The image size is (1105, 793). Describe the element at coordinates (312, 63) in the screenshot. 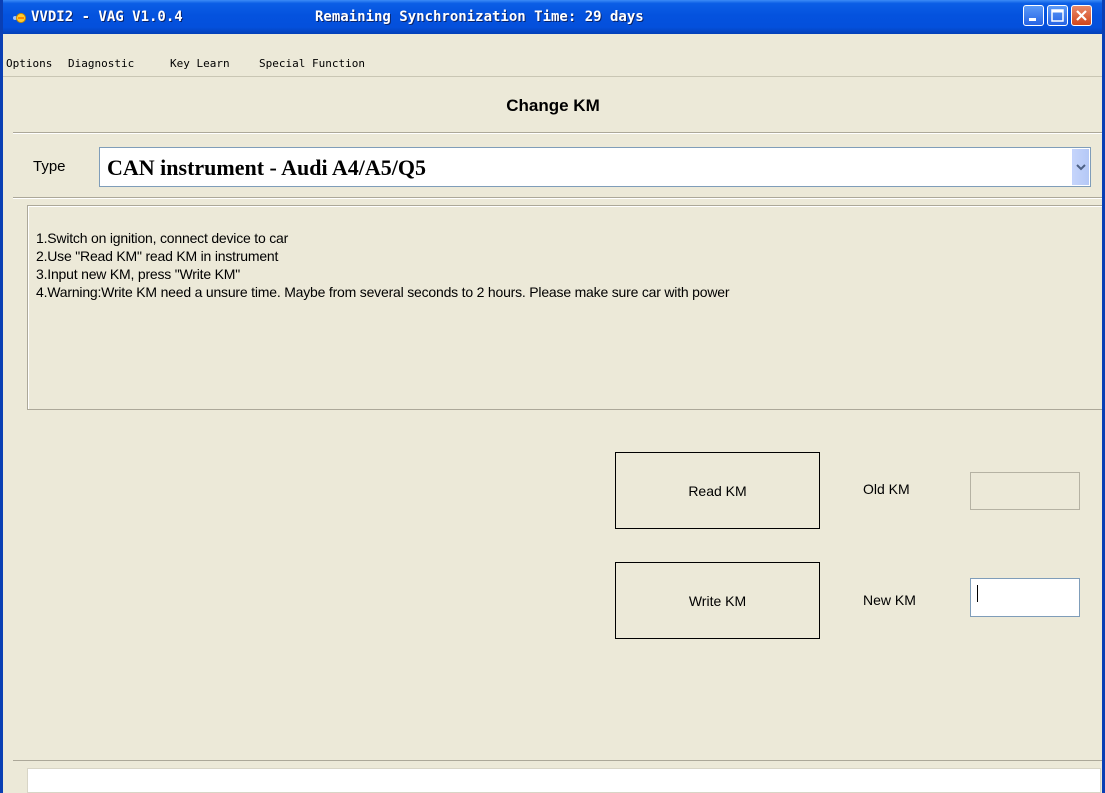

I see `menu-special-function: Special Function` at that location.